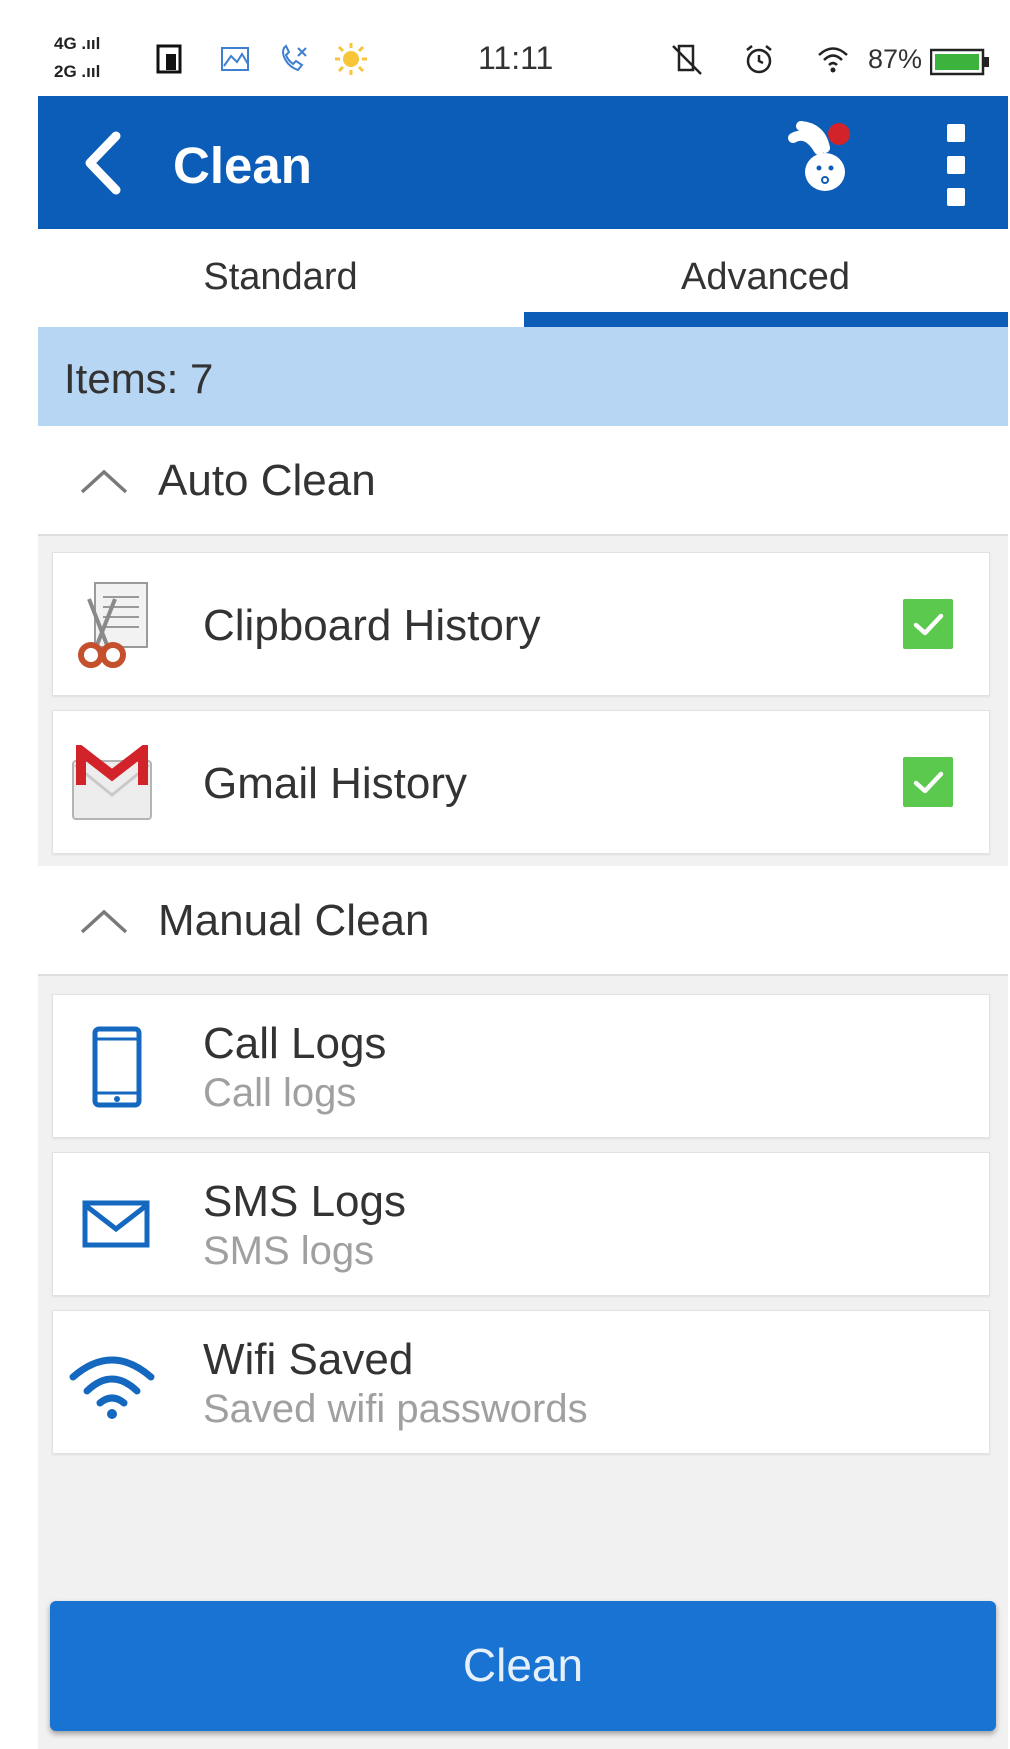 The width and height of the screenshot is (1010, 1749). What do you see at coordinates (521, 782) in the screenshot?
I see `list-item-gmail-history: Gmail History` at bounding box center [521, 782].